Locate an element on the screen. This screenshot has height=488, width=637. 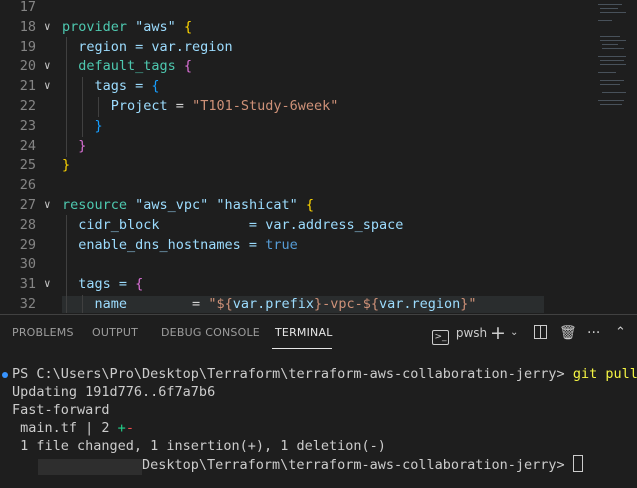
terminal-cursor is located at coordinates (577, 463).